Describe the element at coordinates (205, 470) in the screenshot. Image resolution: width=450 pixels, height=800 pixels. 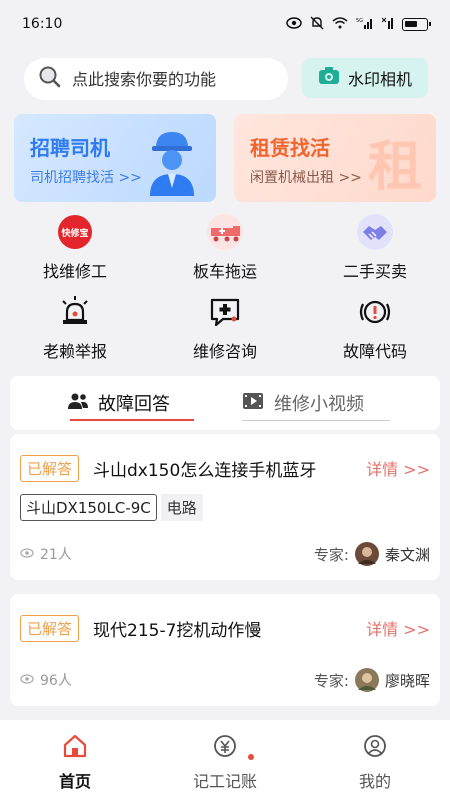
I see `qa-title: 斗山dx150怎么连接手机蓝牙` at that location.